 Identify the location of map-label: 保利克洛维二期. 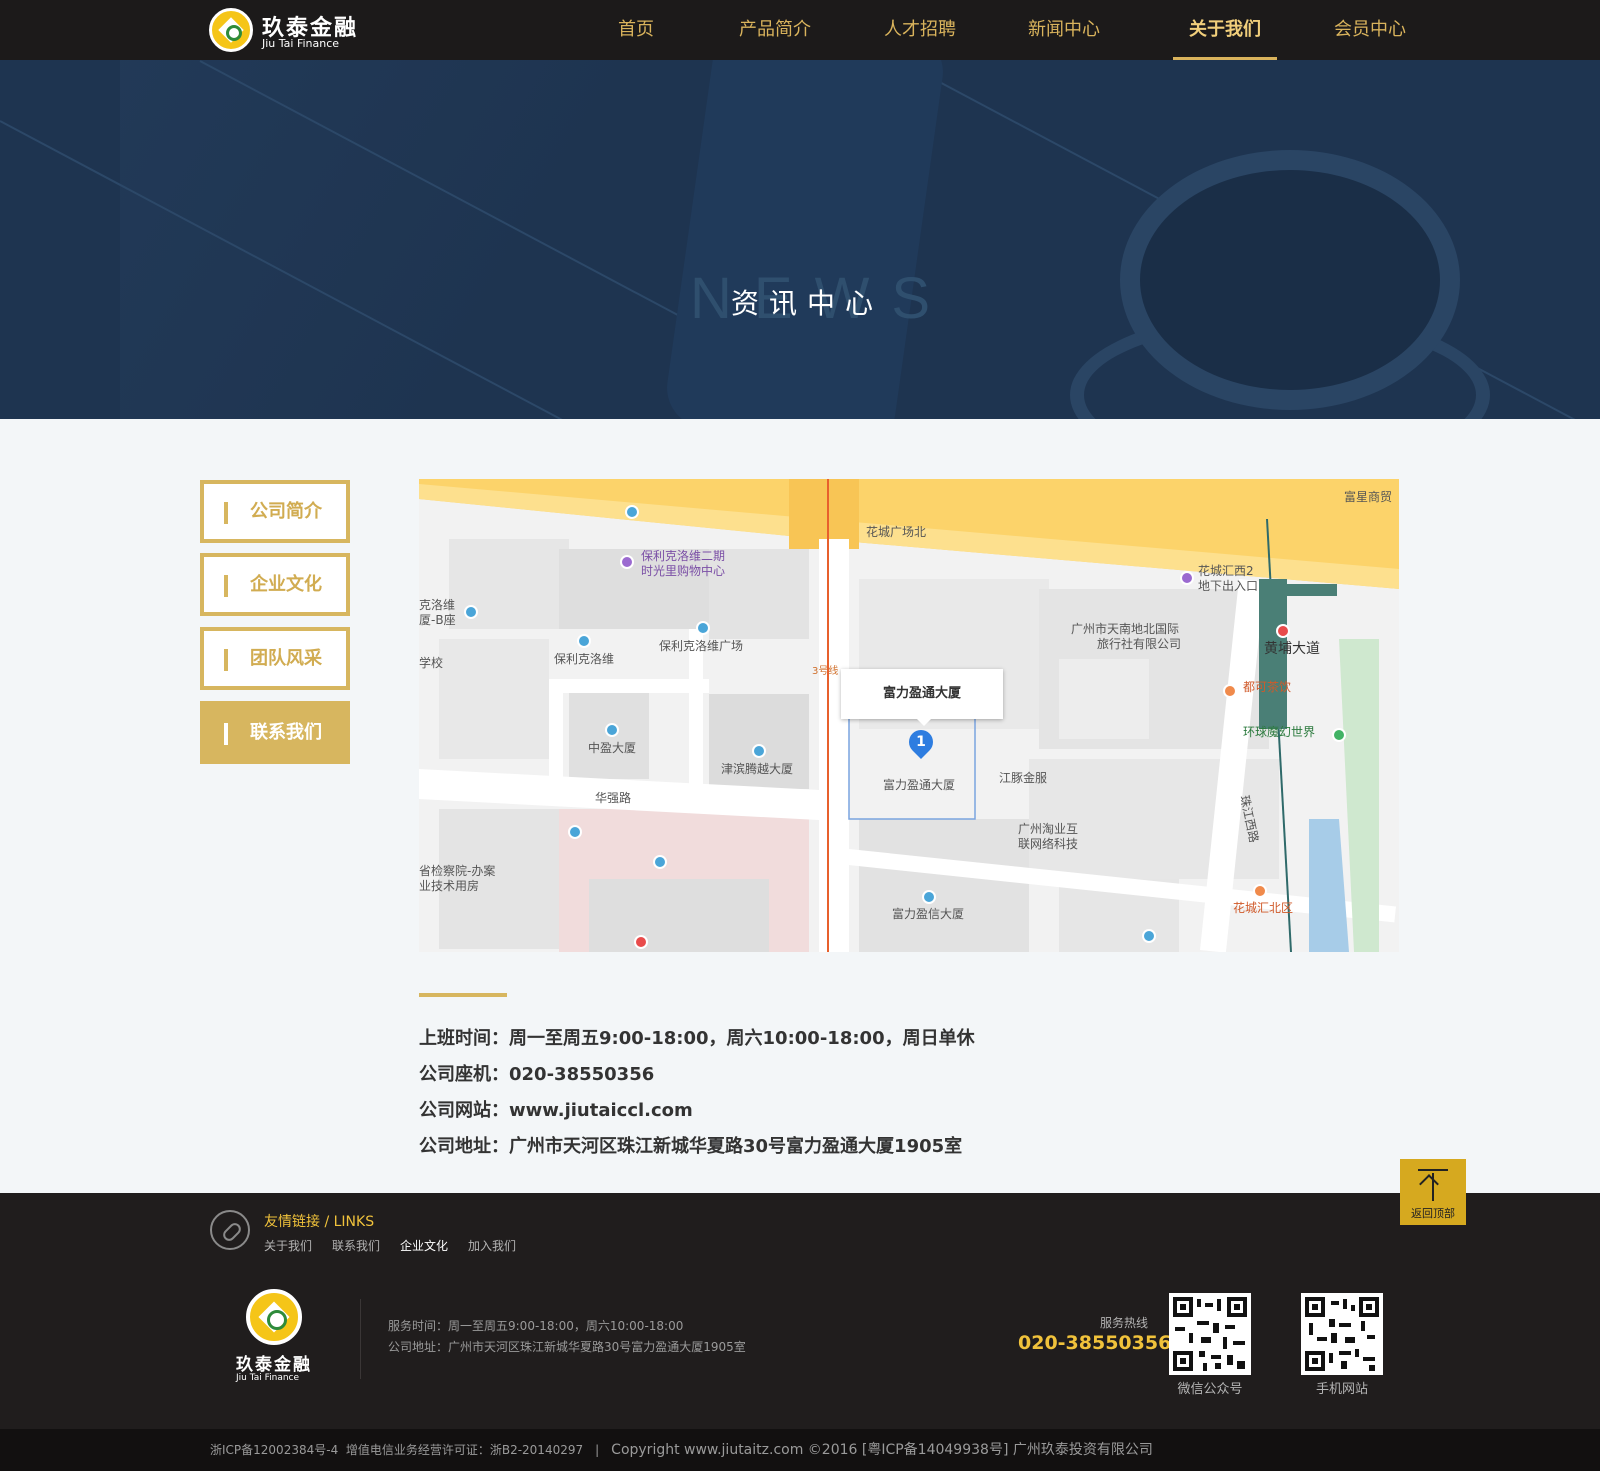
(683, 556).